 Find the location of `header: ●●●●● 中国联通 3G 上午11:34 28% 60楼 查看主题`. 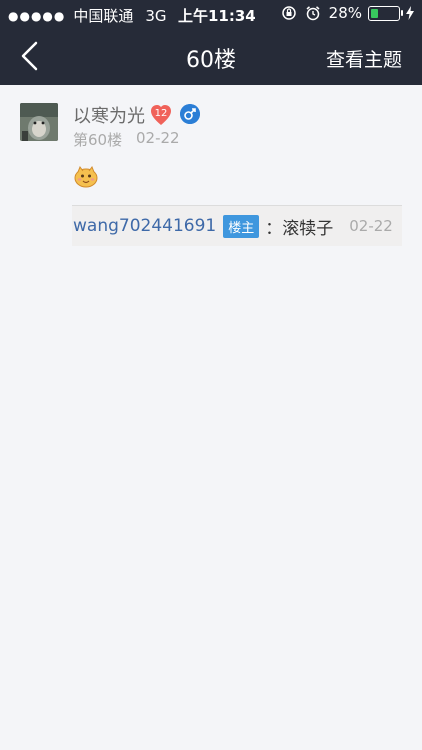

header: ●●●●● 中国联通 3G 上午11:34 28% 60楼 查看主题 is located at coordinates (211, 42).